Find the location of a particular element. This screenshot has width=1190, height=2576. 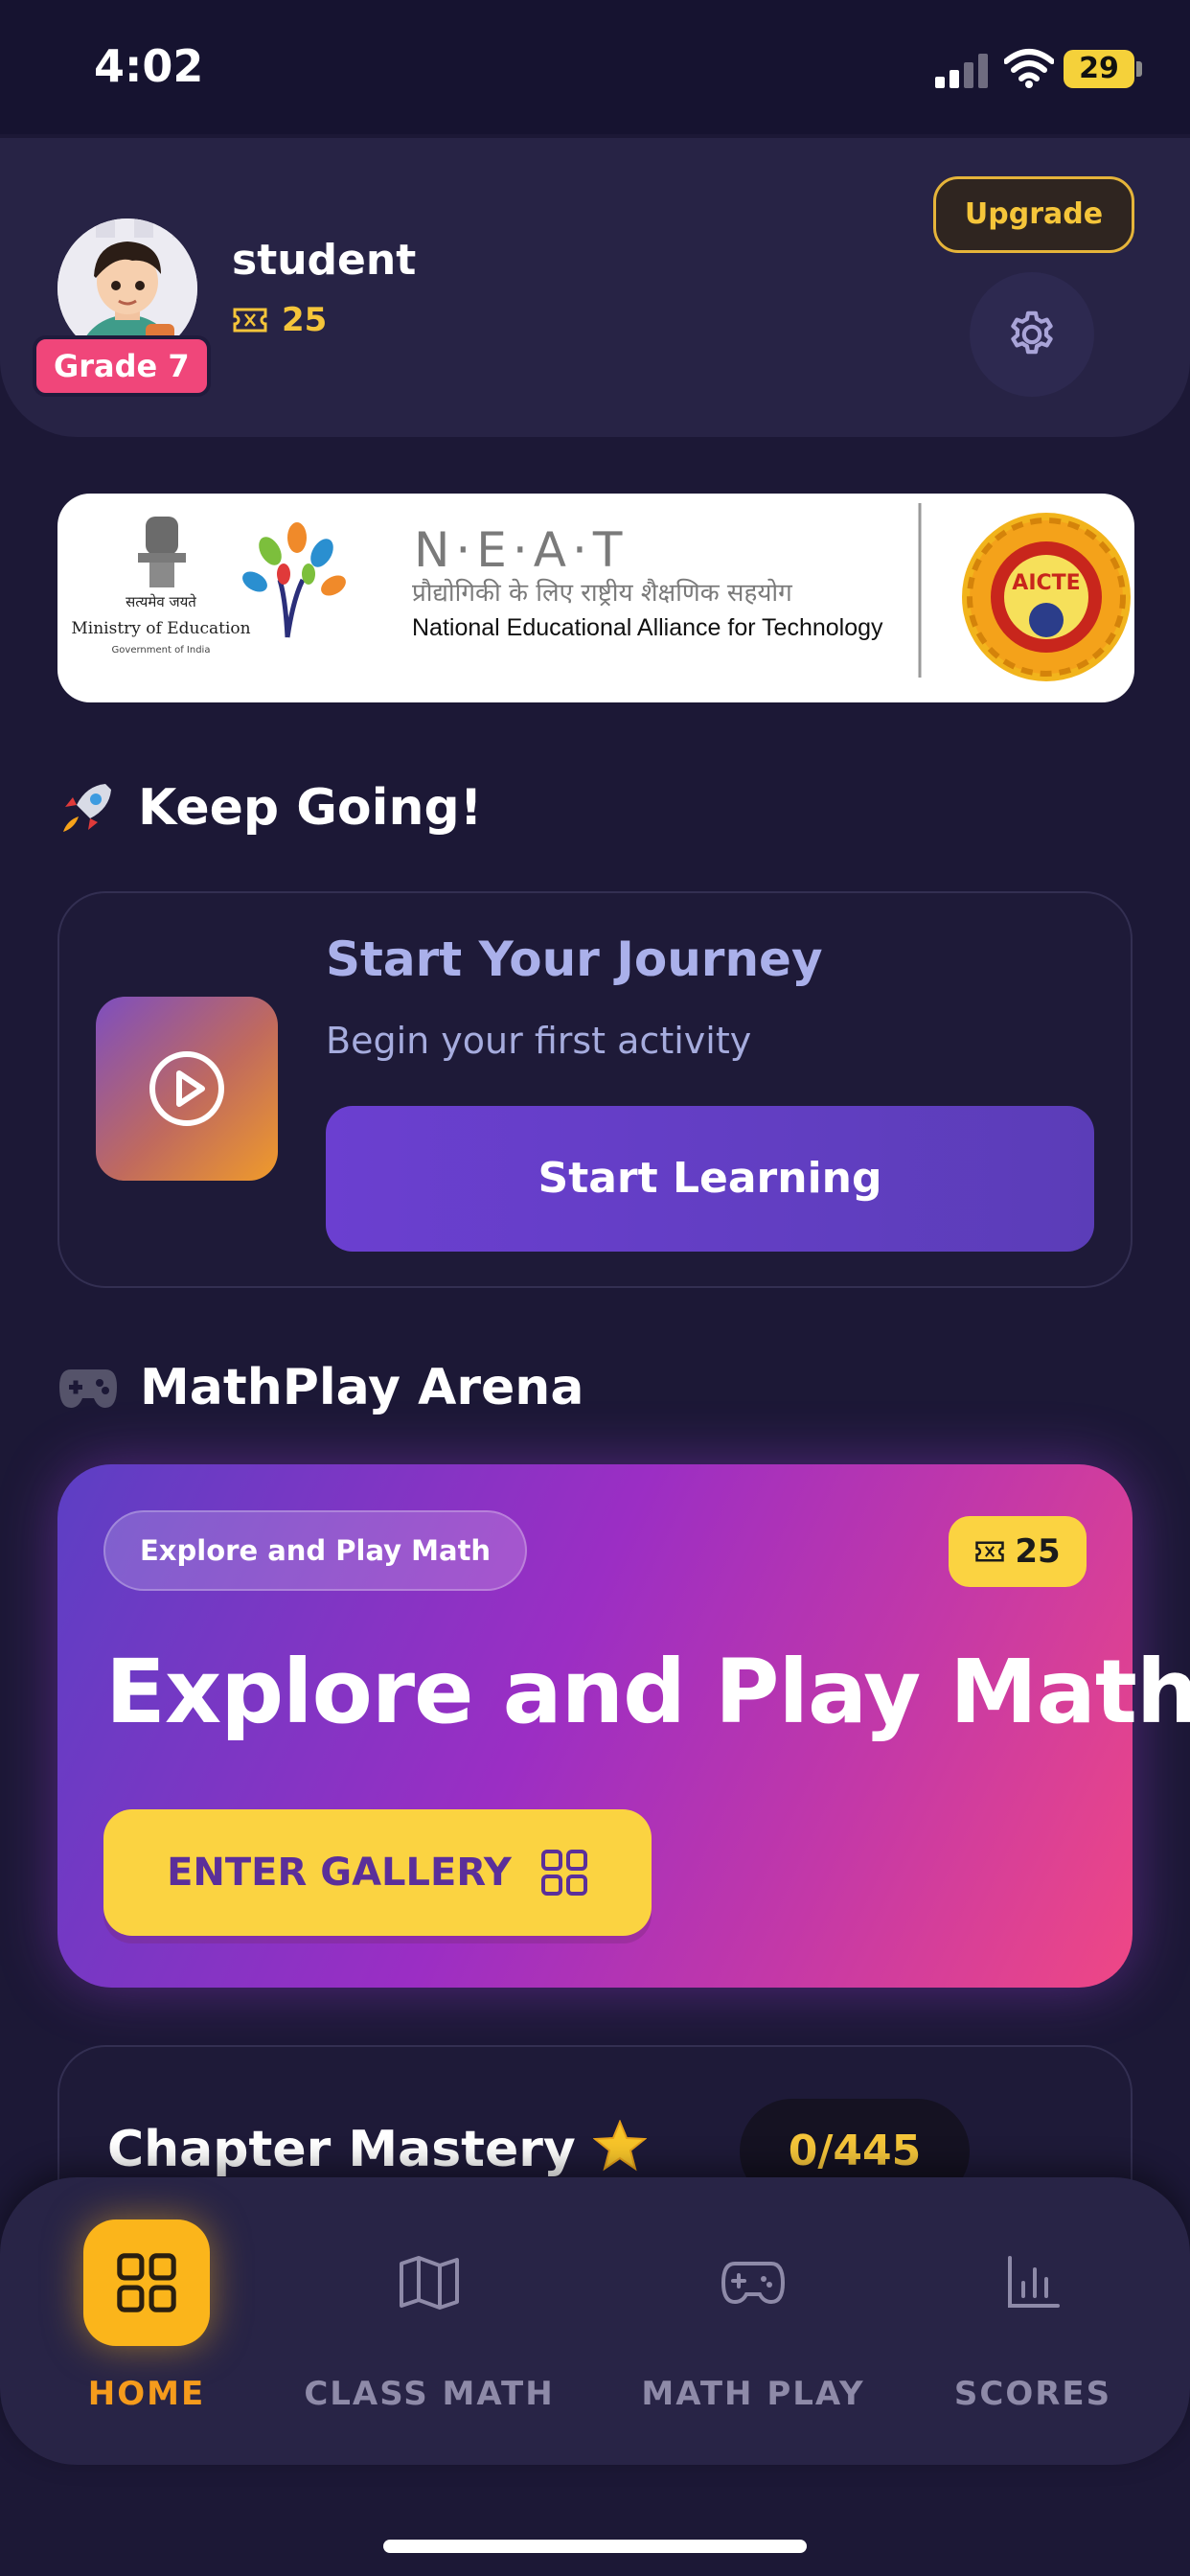

ministry-motto: सत्यमेव जयते is located at coordinates (161, 601).